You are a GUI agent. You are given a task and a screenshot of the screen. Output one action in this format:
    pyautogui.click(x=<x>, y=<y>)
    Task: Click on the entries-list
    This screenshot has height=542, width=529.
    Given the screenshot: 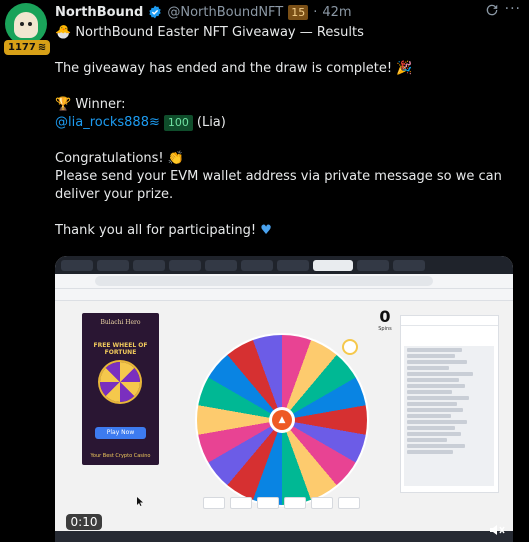 What is the action you would take?
    pyautogui.click(x=449, y=416)
    